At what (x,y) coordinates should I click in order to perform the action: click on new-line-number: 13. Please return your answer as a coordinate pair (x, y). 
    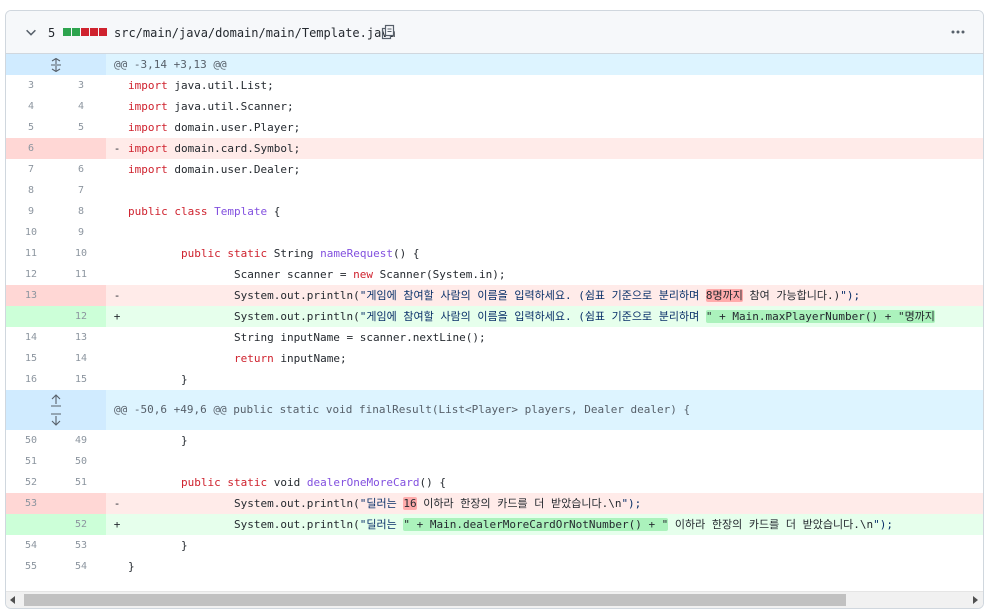
    Looking at the image, I should click on (81, 337).